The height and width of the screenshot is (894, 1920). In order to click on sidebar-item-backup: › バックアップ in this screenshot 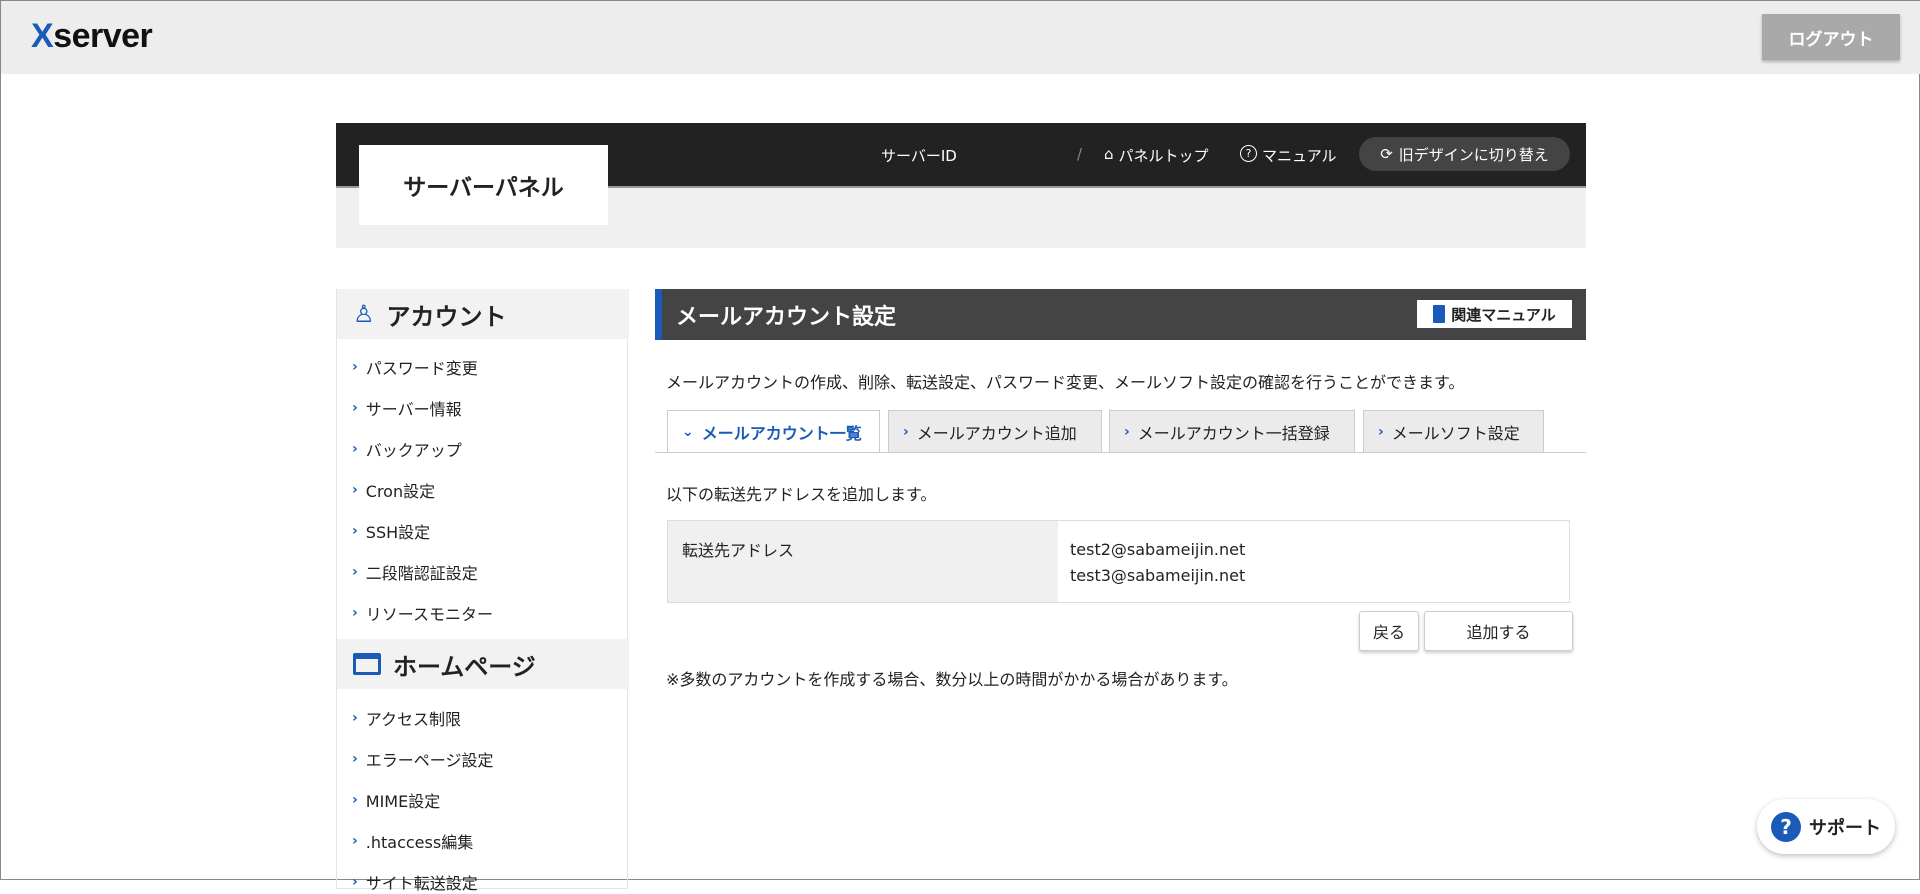, I will do `click(407, 449)`.